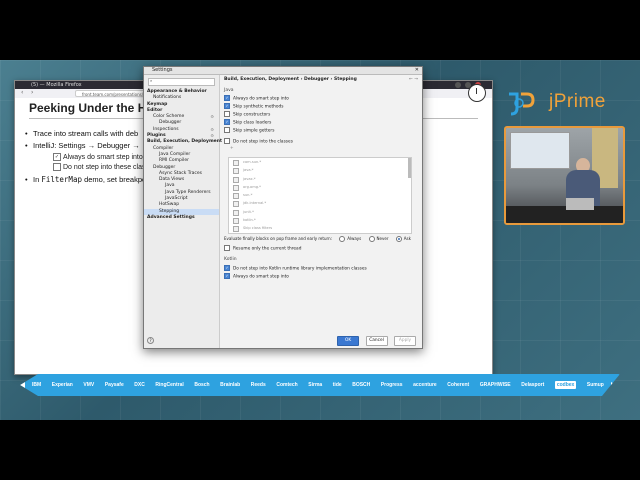  I want to click on sponsor-logo: Sumup, so click(595, 385).